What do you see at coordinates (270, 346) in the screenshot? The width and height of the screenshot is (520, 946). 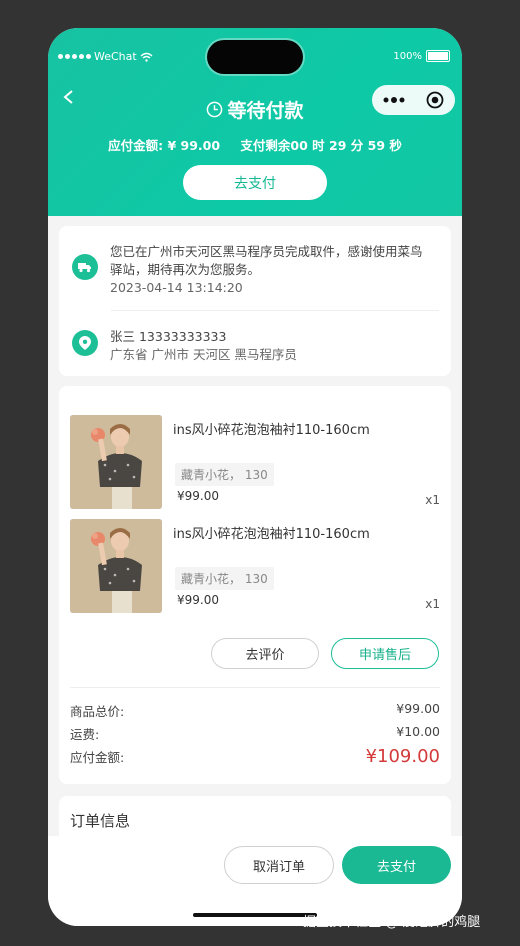 I see `address-text: 张三 13333333333 广东省 广州市 天河区 黑马程序员` at bounding box center [270, 346].